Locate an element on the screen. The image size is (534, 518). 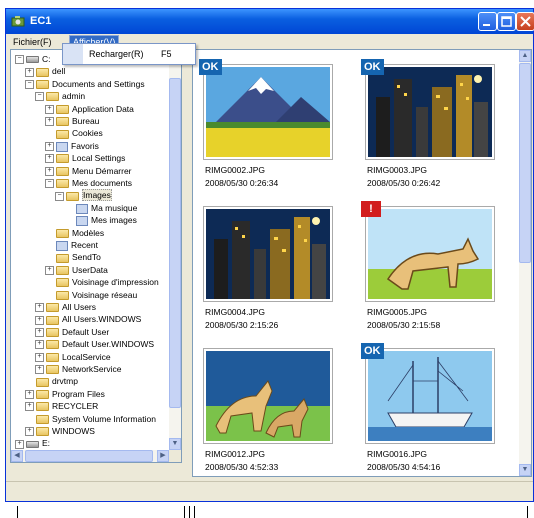
tree-item: + NetworkService is located at coordinates (78, 369).